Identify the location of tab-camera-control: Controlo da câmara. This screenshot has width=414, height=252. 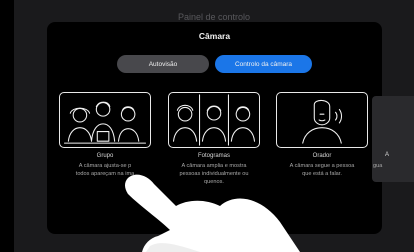
(263, 64).